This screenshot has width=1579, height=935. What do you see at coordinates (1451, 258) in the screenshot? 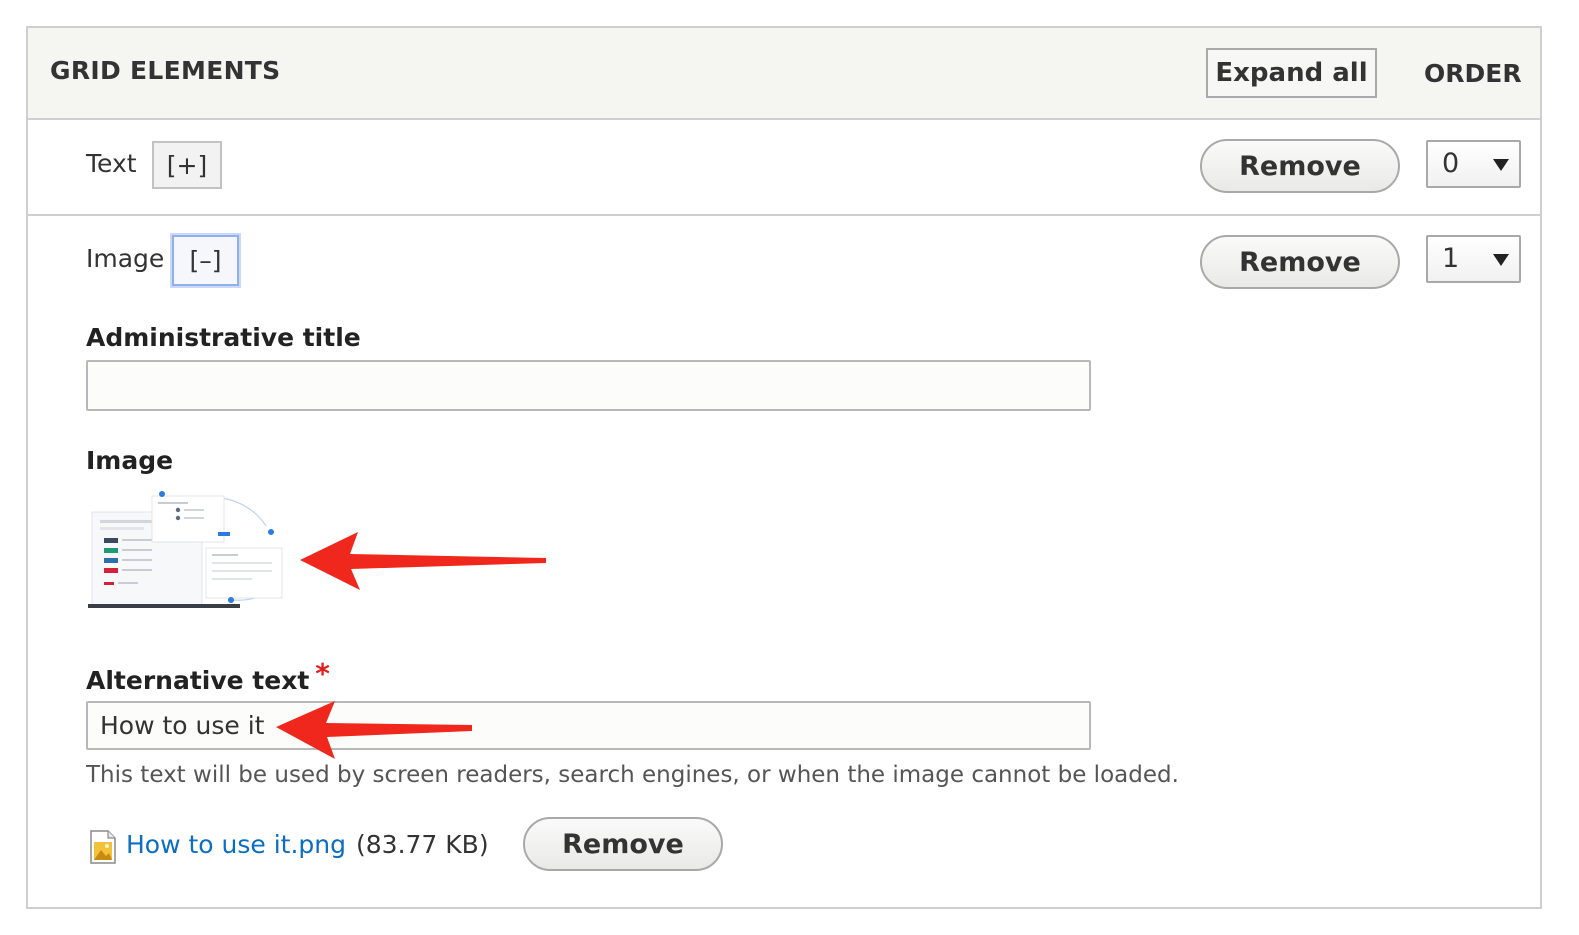
I see `order-select-value: 1` at bounding box center [1451, 258].